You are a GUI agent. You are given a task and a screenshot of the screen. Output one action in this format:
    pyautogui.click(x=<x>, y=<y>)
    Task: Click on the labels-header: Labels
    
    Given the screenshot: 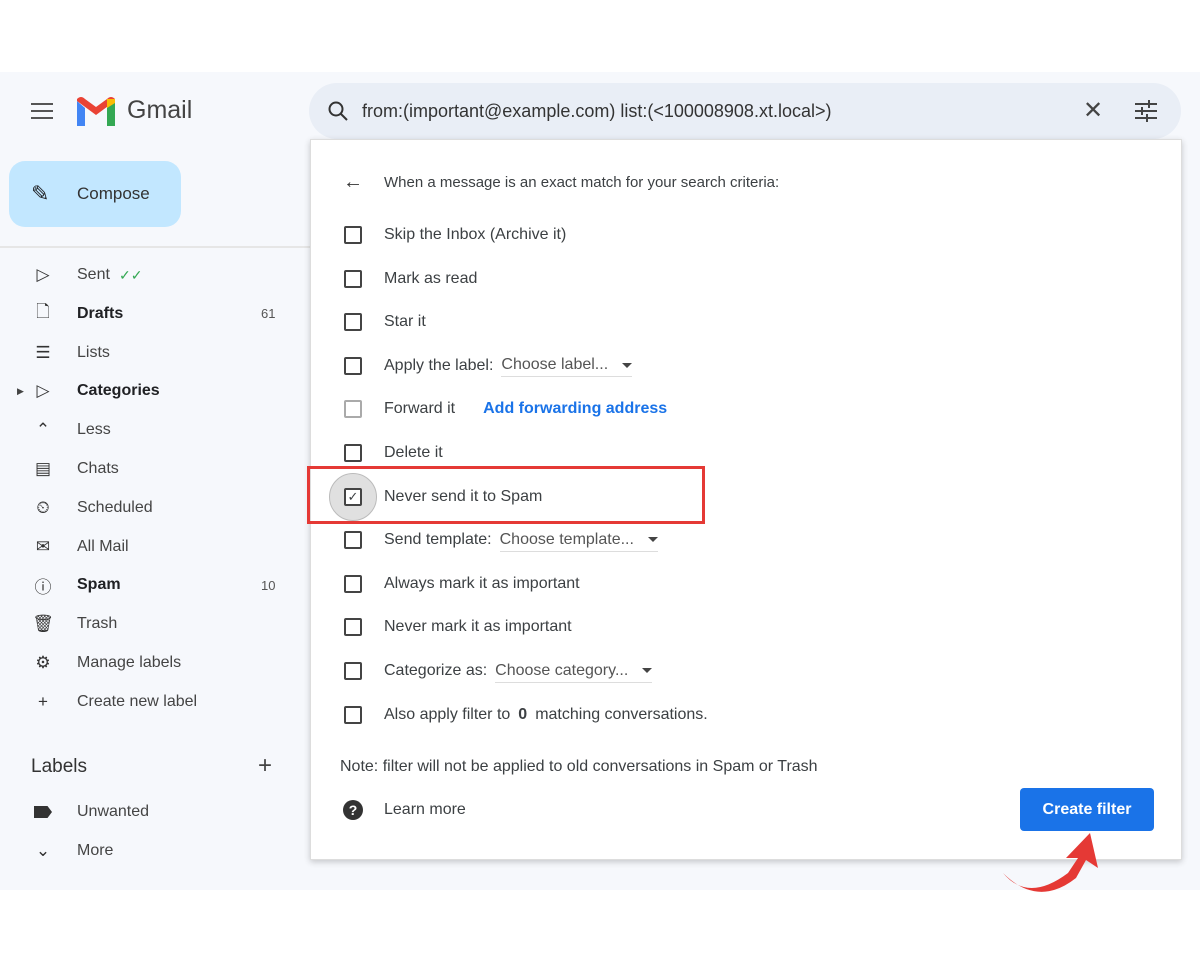 What is the action you would take?
    pyautogui.click(x=59, y=766)
    